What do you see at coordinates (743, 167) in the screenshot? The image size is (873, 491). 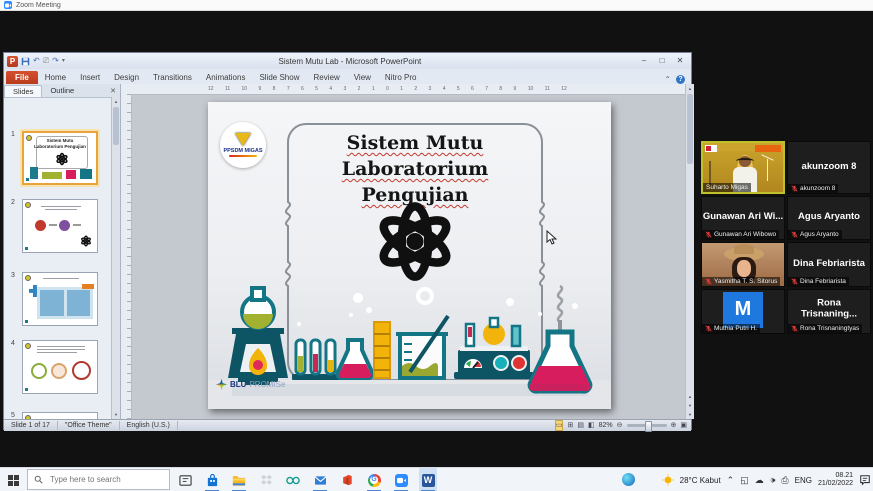 I see `participant-video-suharto-migas: Suharto Migas` at bounding box center [743, 167].